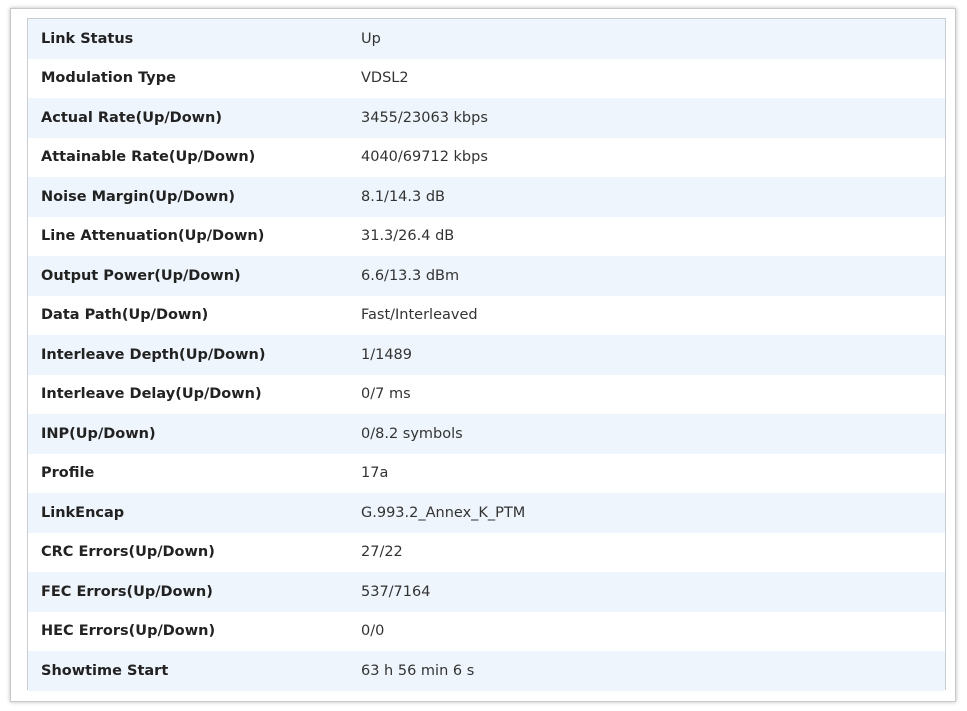 This screenshot has width=967, height=711. I want to click on table-row: LinkEncap G.993.2_Annex_K_PTM, so click(486, 513).